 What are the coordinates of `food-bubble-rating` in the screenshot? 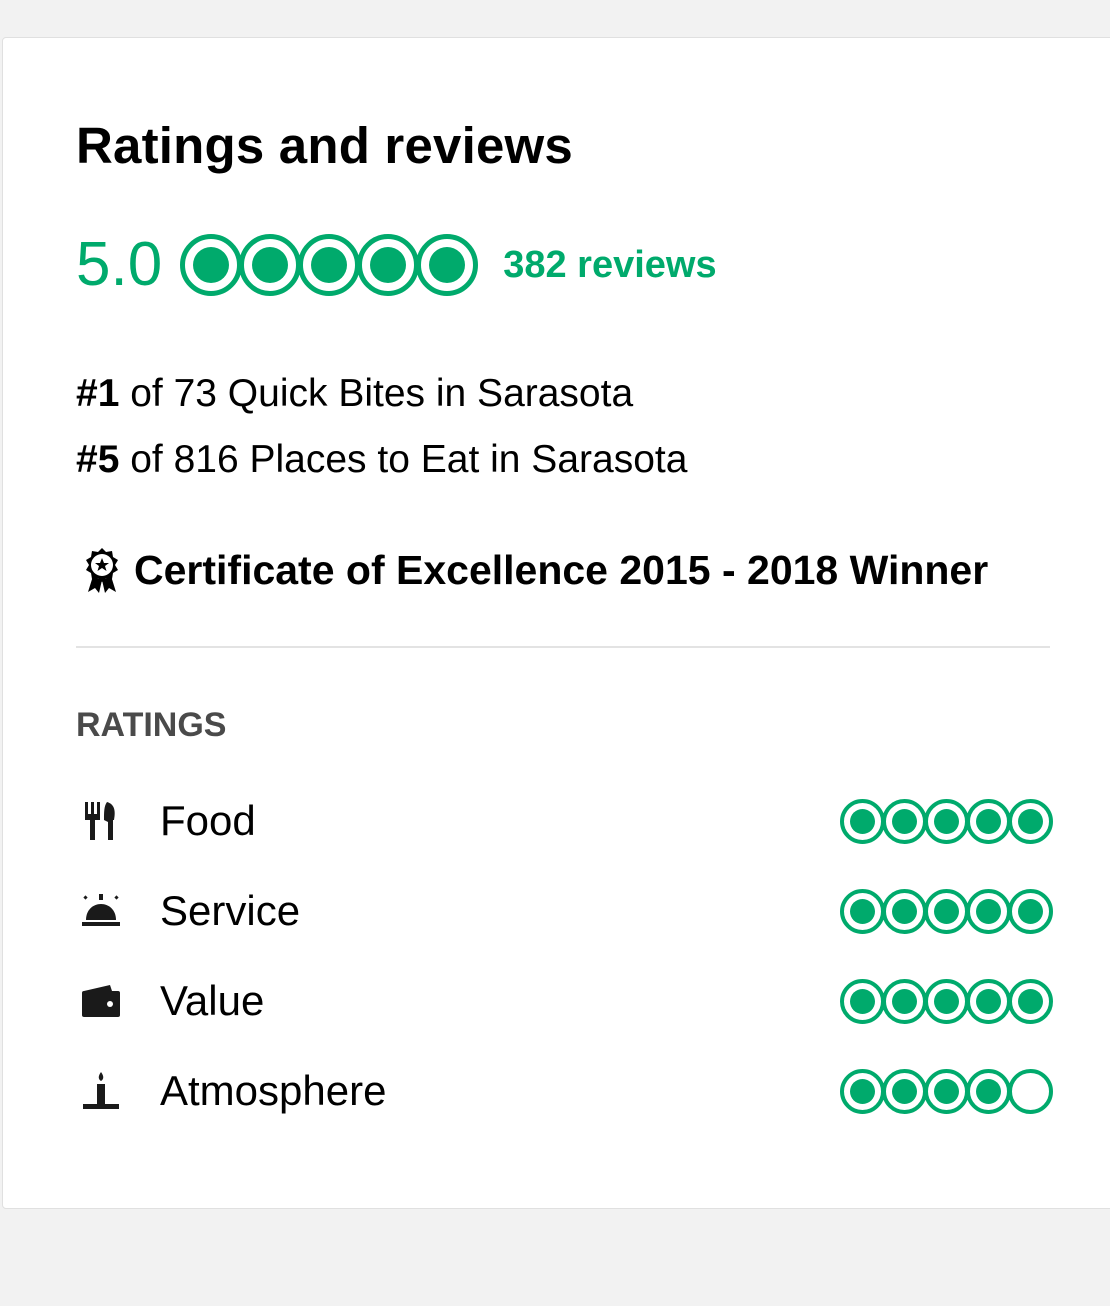 It's located at (946, 821).